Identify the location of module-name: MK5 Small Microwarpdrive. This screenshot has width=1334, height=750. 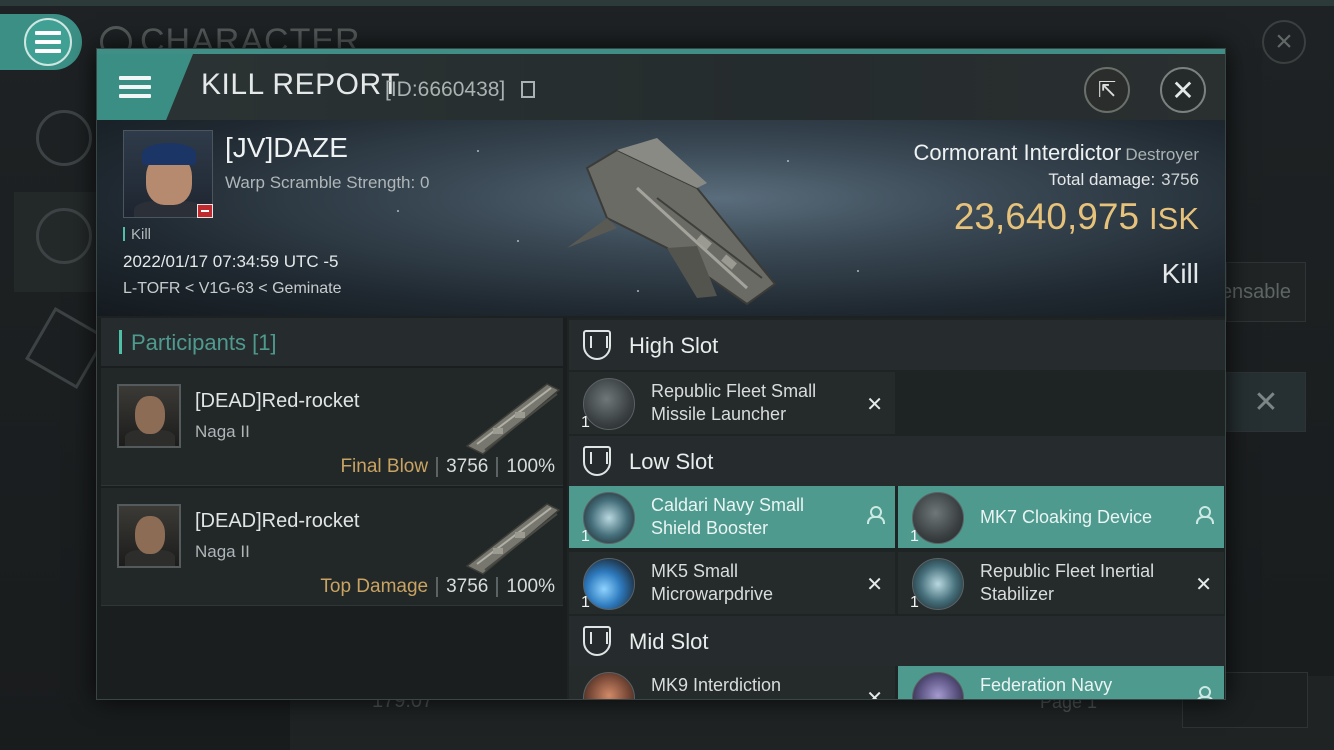
(712, 582).